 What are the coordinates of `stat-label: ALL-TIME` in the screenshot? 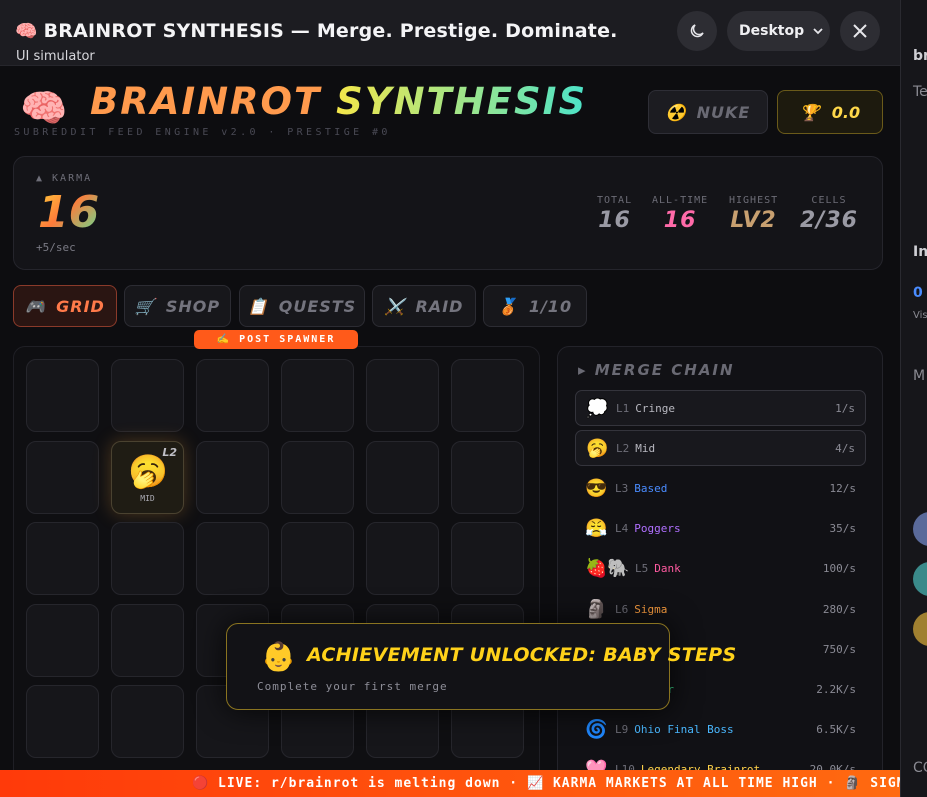 It's located at (680, 200).